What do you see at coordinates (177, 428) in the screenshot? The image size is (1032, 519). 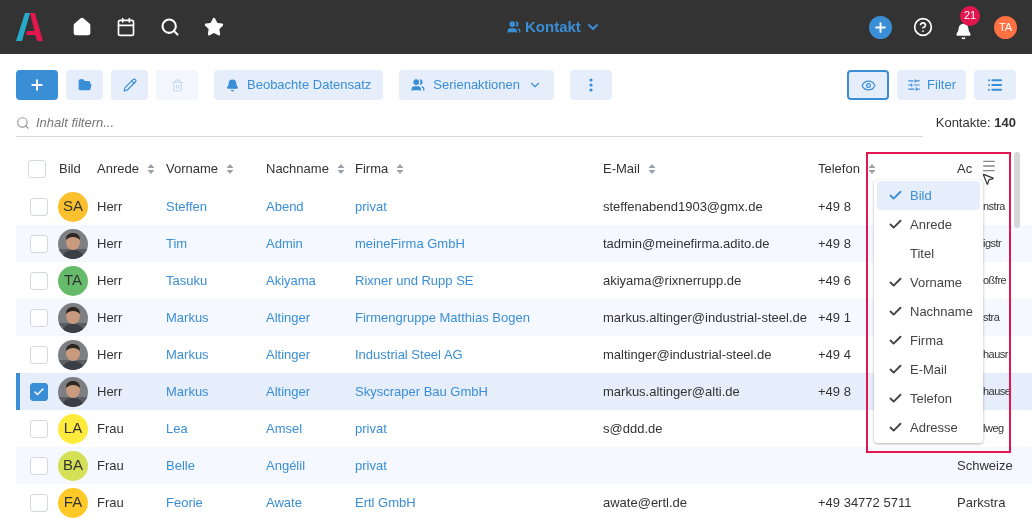 I see `table-cell: Lea` at bounding box center [177, 428].